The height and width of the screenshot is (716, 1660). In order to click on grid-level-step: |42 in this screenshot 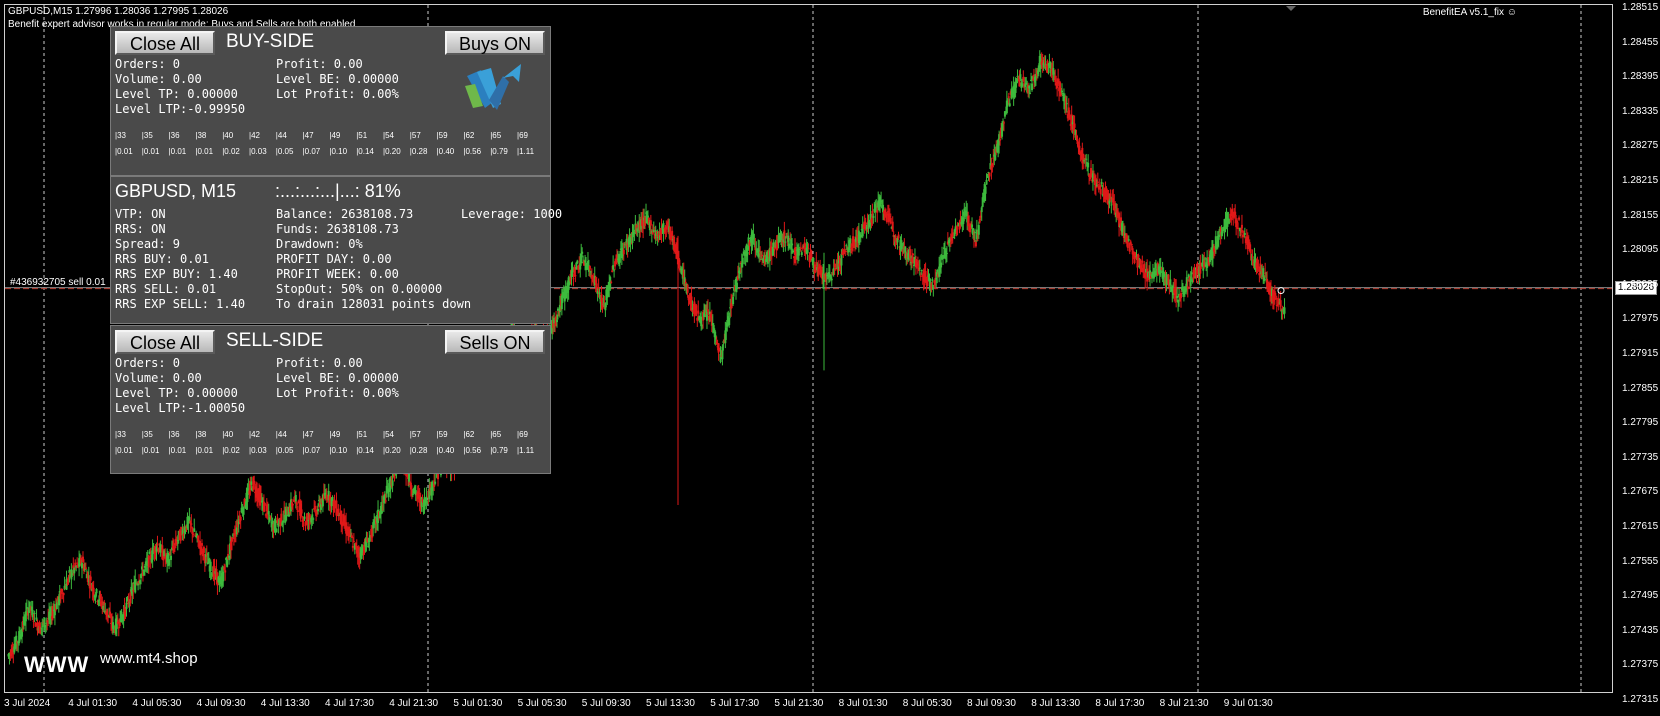, I will do `click(254, 434)`.